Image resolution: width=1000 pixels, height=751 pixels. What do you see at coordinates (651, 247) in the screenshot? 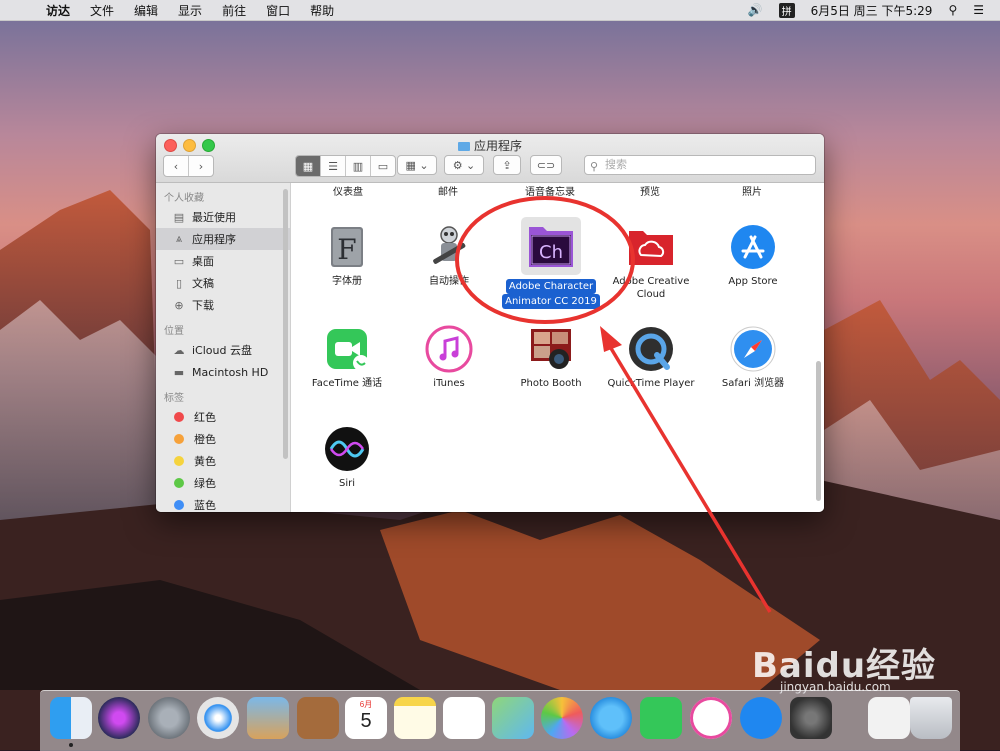
I see `creative-cloud-folder-icon` at bounding box center [651, 247].